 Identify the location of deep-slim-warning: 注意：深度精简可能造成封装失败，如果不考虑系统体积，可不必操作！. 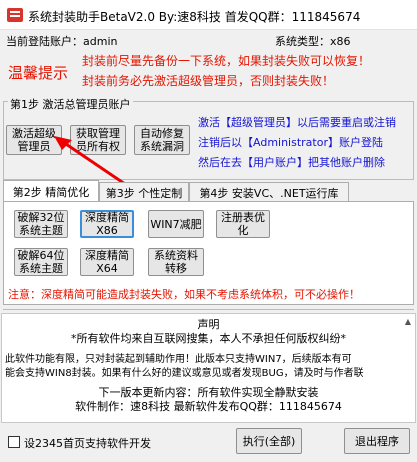
(184, 294).